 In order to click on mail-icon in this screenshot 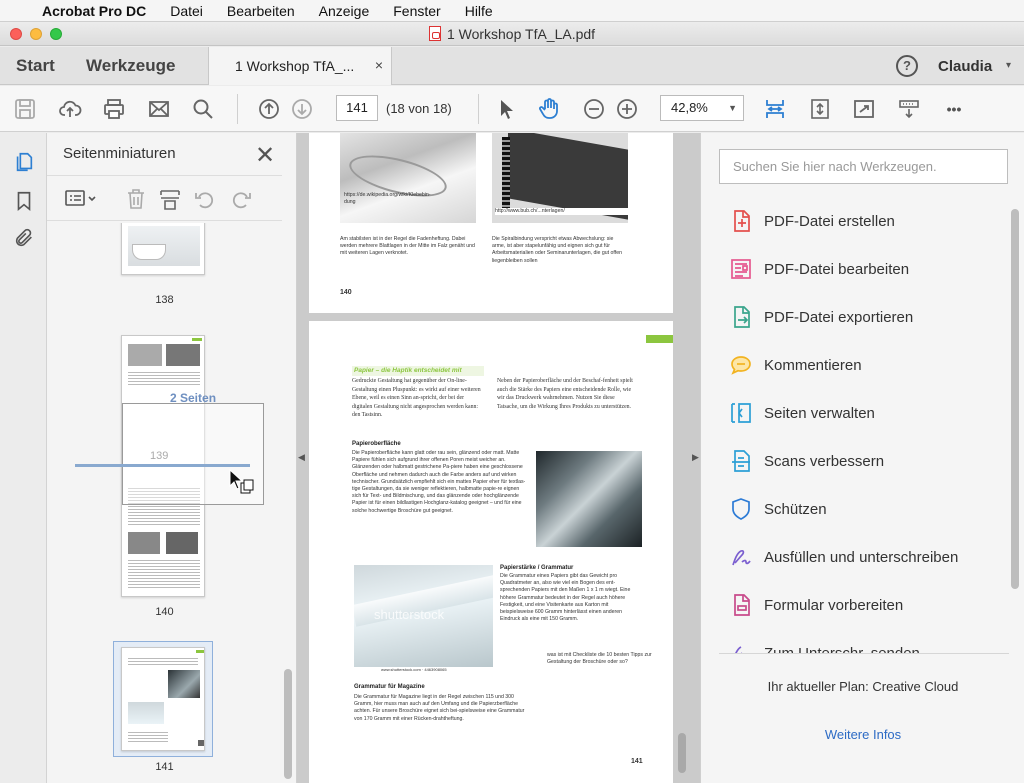, I will do `click(159, 109)`.